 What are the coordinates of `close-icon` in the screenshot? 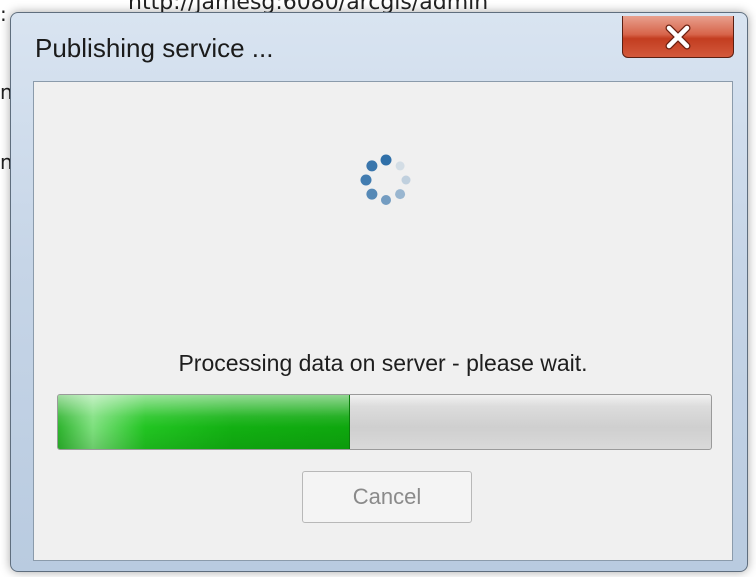 It's located at (678, 36).